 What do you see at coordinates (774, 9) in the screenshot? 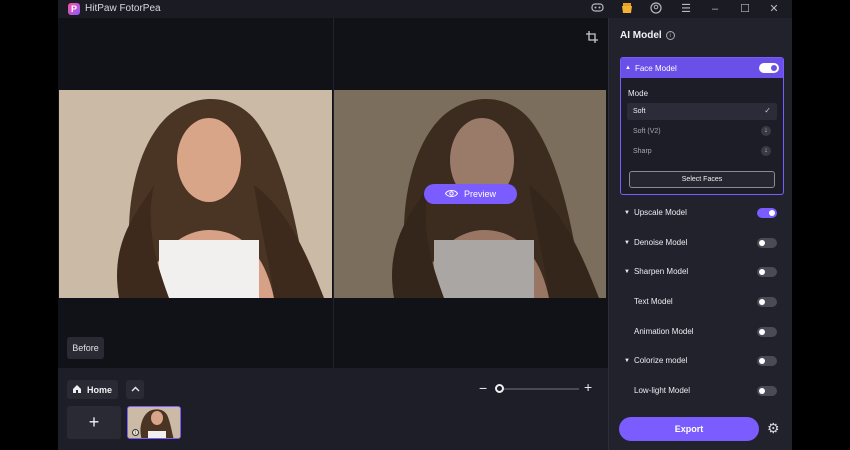
I see `close-icon: ✕` at bounding box center [774, 9].